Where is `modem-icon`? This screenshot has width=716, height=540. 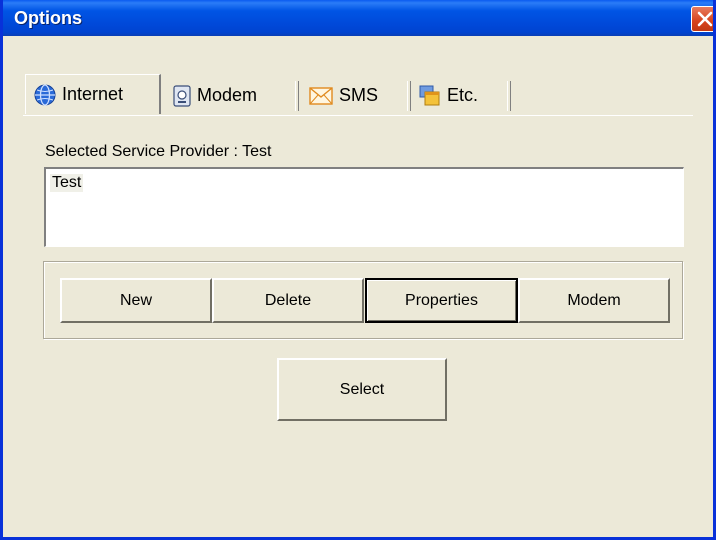
modem-icon is located at coordinates (182, 95).